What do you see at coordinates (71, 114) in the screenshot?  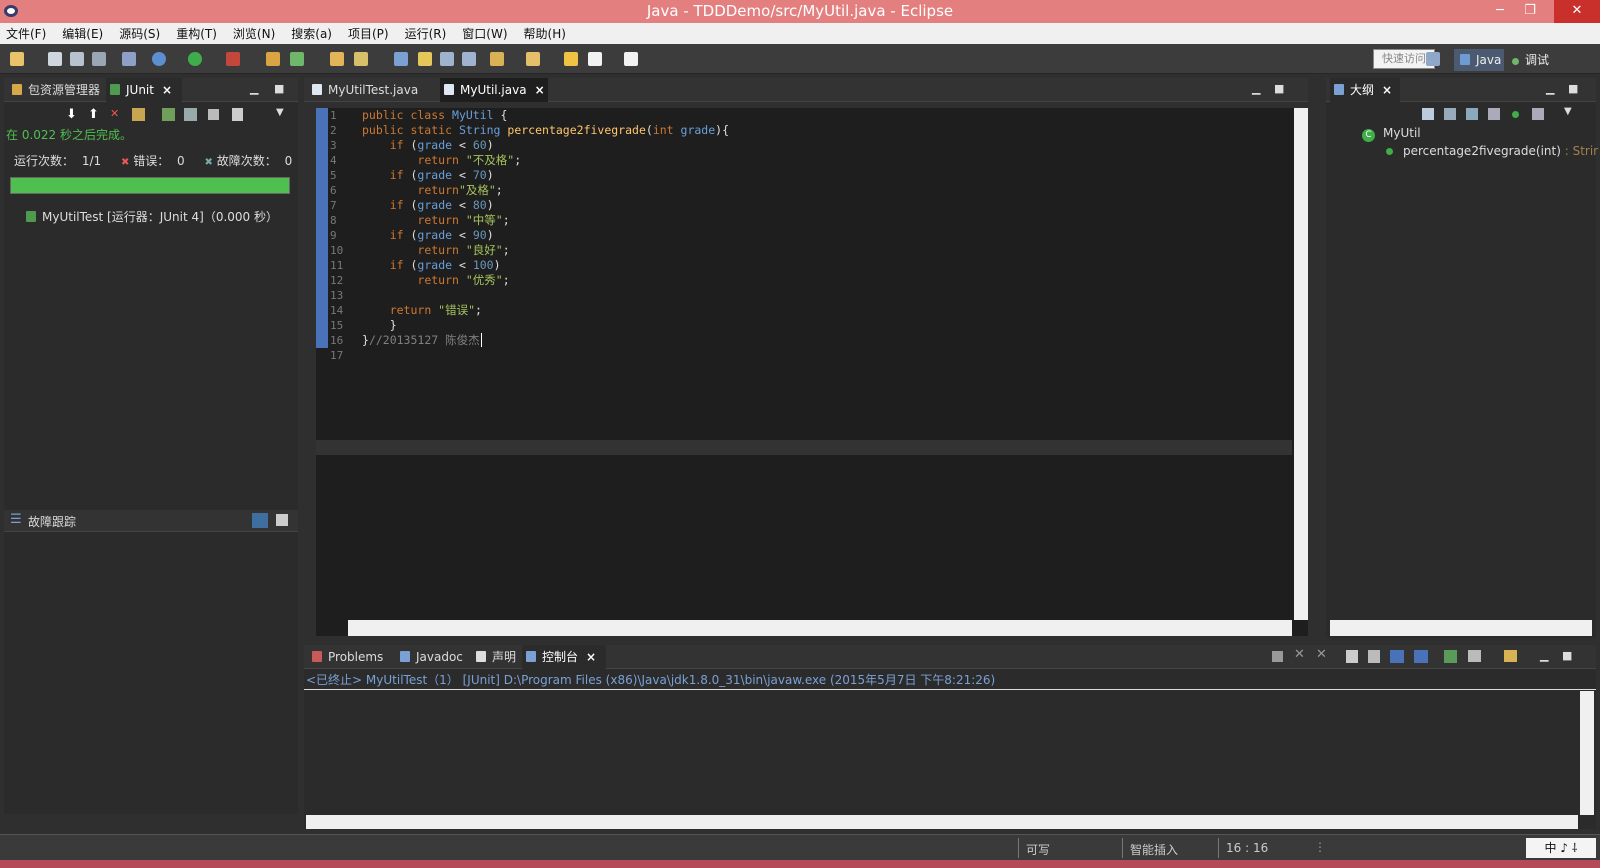 I see `next-failure-icon: ⬇` at bounding box center [71, 114].